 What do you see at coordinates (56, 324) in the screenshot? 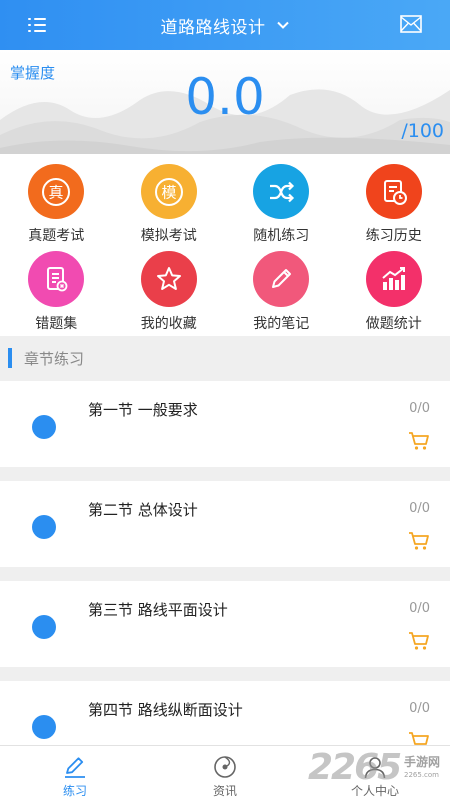
I see `wrong-questions-label: 错题集` at bounding box center [56, 324].